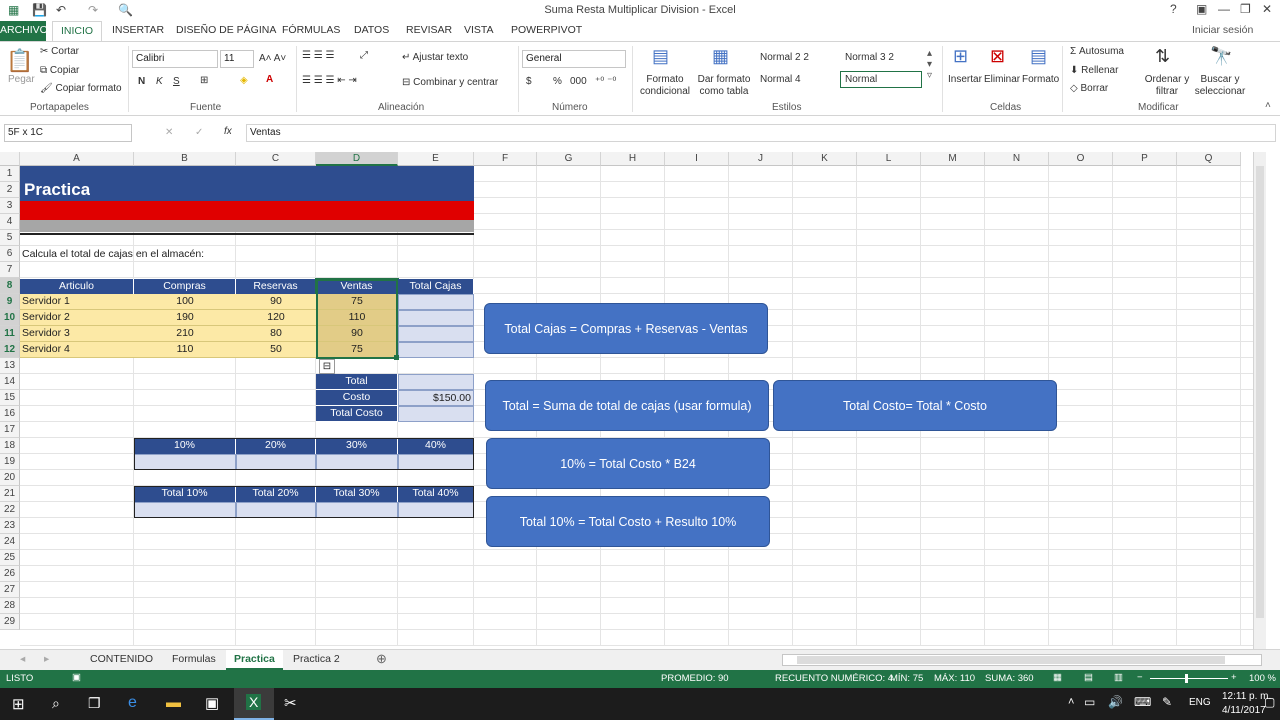  What do you see at coordinates (10, 382) in the screenshot?
I see `row-header: 14` at bounding box center [10, 382].